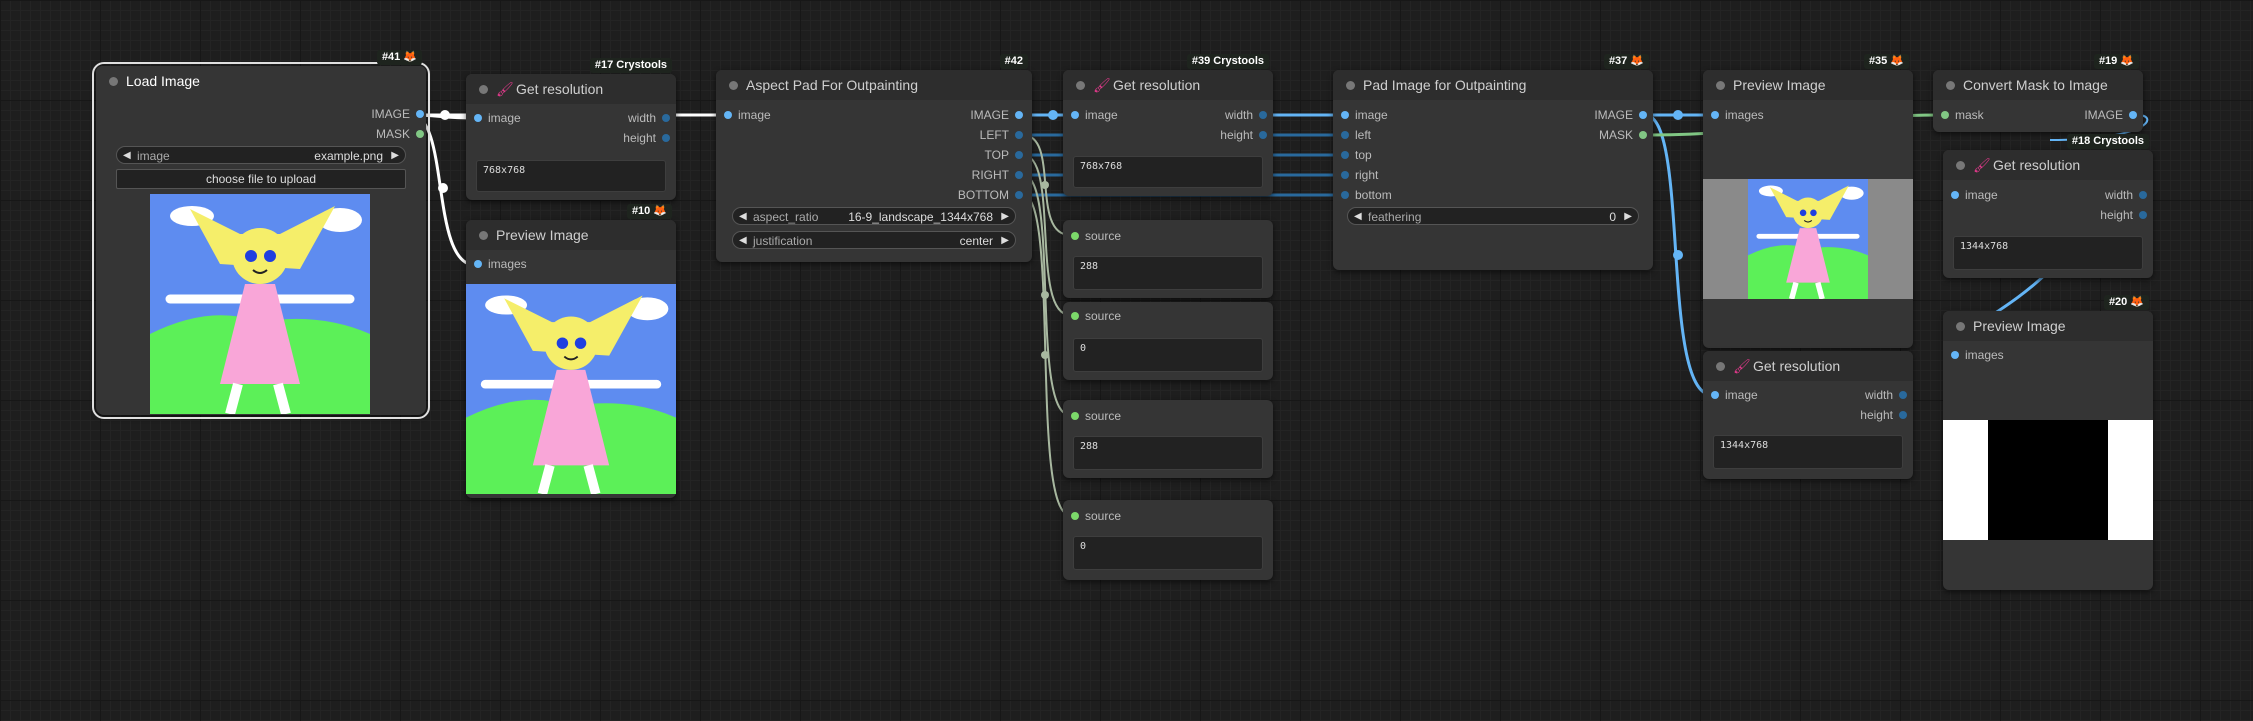 The height and width of the screenshot is (721, 2253). Describe the element at coordinates (1356, 135) in the screenshot. I see `input-left: left` at that location.